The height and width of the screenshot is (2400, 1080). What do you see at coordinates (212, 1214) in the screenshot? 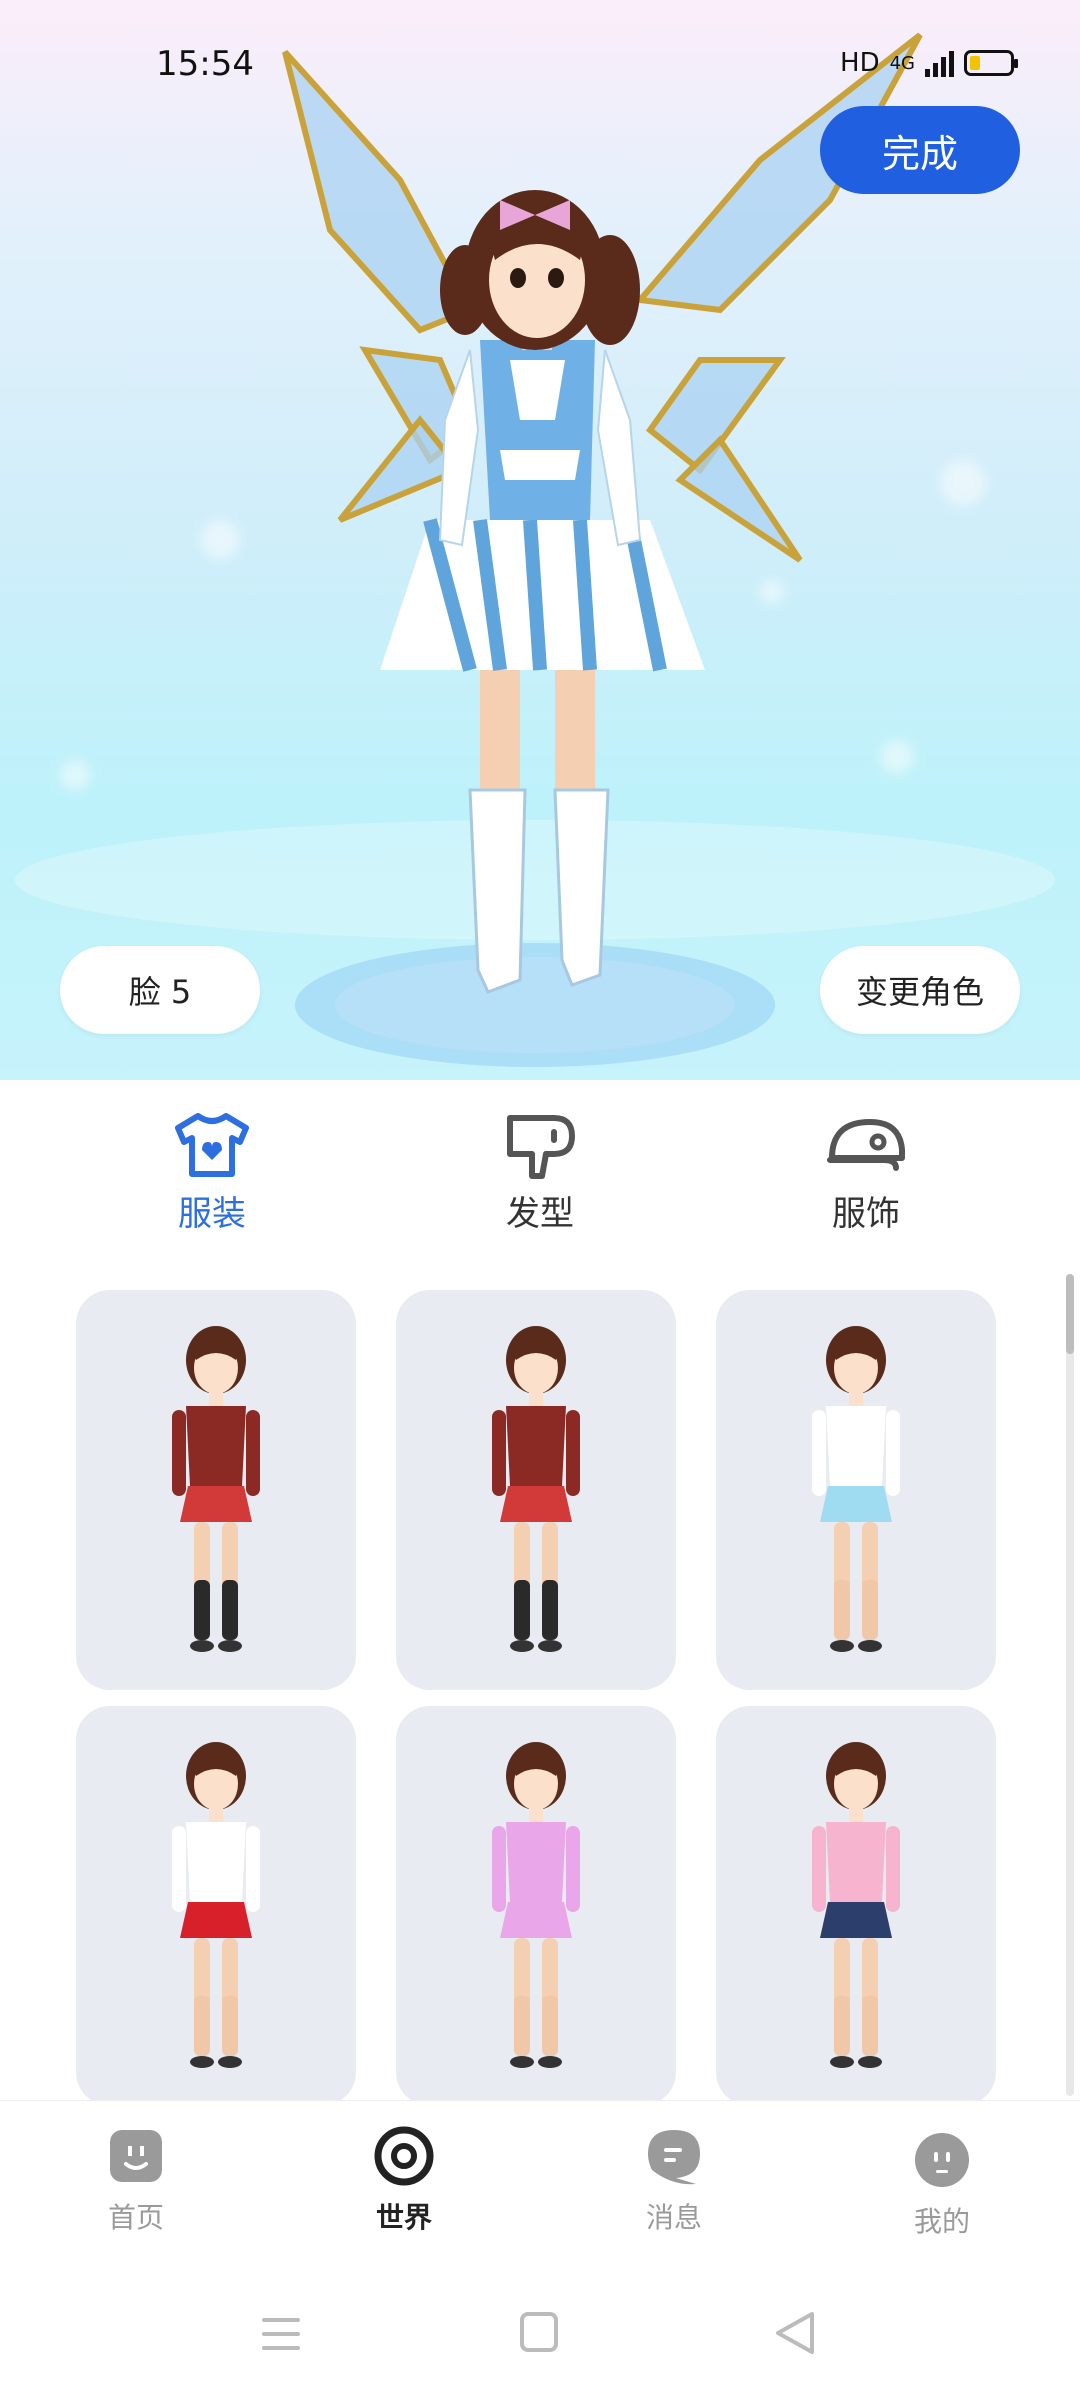
I see `tab-clothing-label: 服装` at bounding box center [212, 1214].